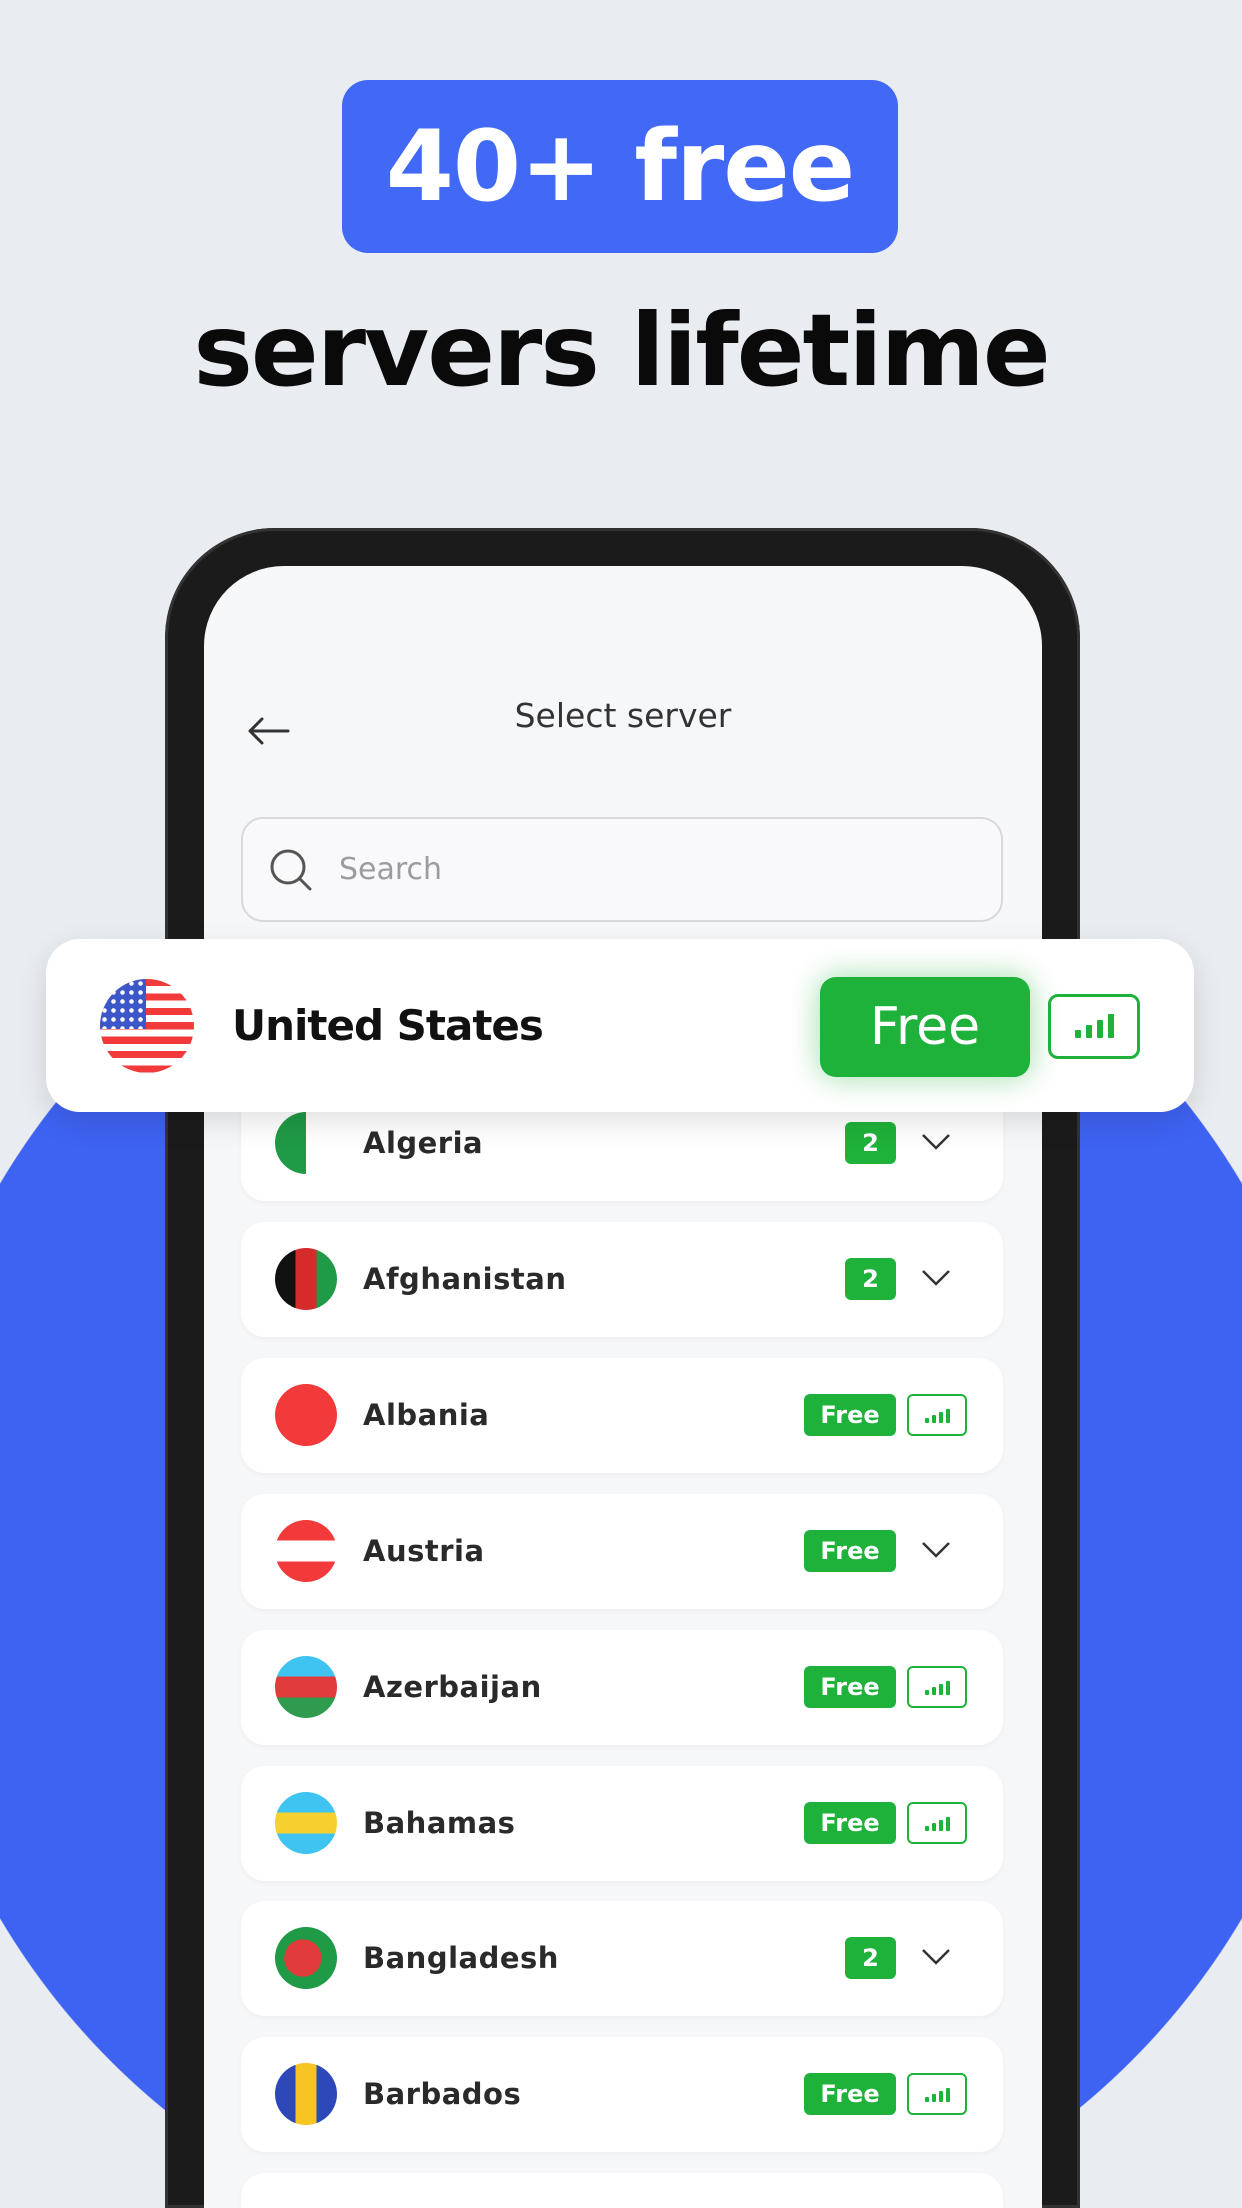 This screenshot has height=2208, width=1242. I want to click on server-row: Albania Free, so click(622, 1415).